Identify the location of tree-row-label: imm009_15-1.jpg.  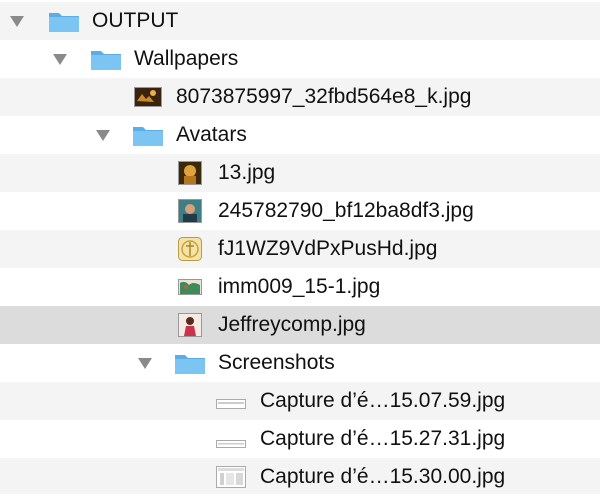
(299, 286).